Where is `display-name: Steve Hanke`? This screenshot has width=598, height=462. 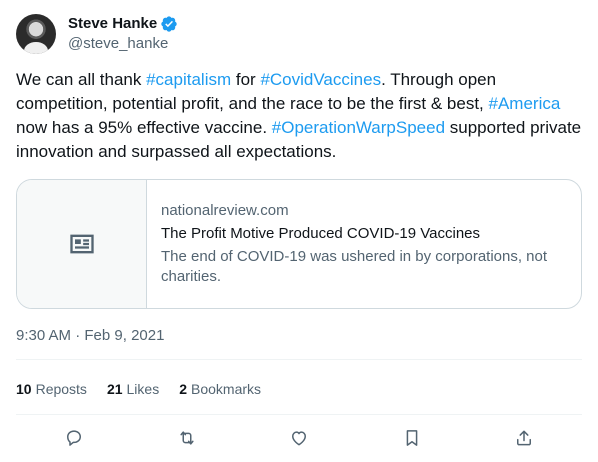 display-name: Steve Hanke is located at coordinates (112, 24).